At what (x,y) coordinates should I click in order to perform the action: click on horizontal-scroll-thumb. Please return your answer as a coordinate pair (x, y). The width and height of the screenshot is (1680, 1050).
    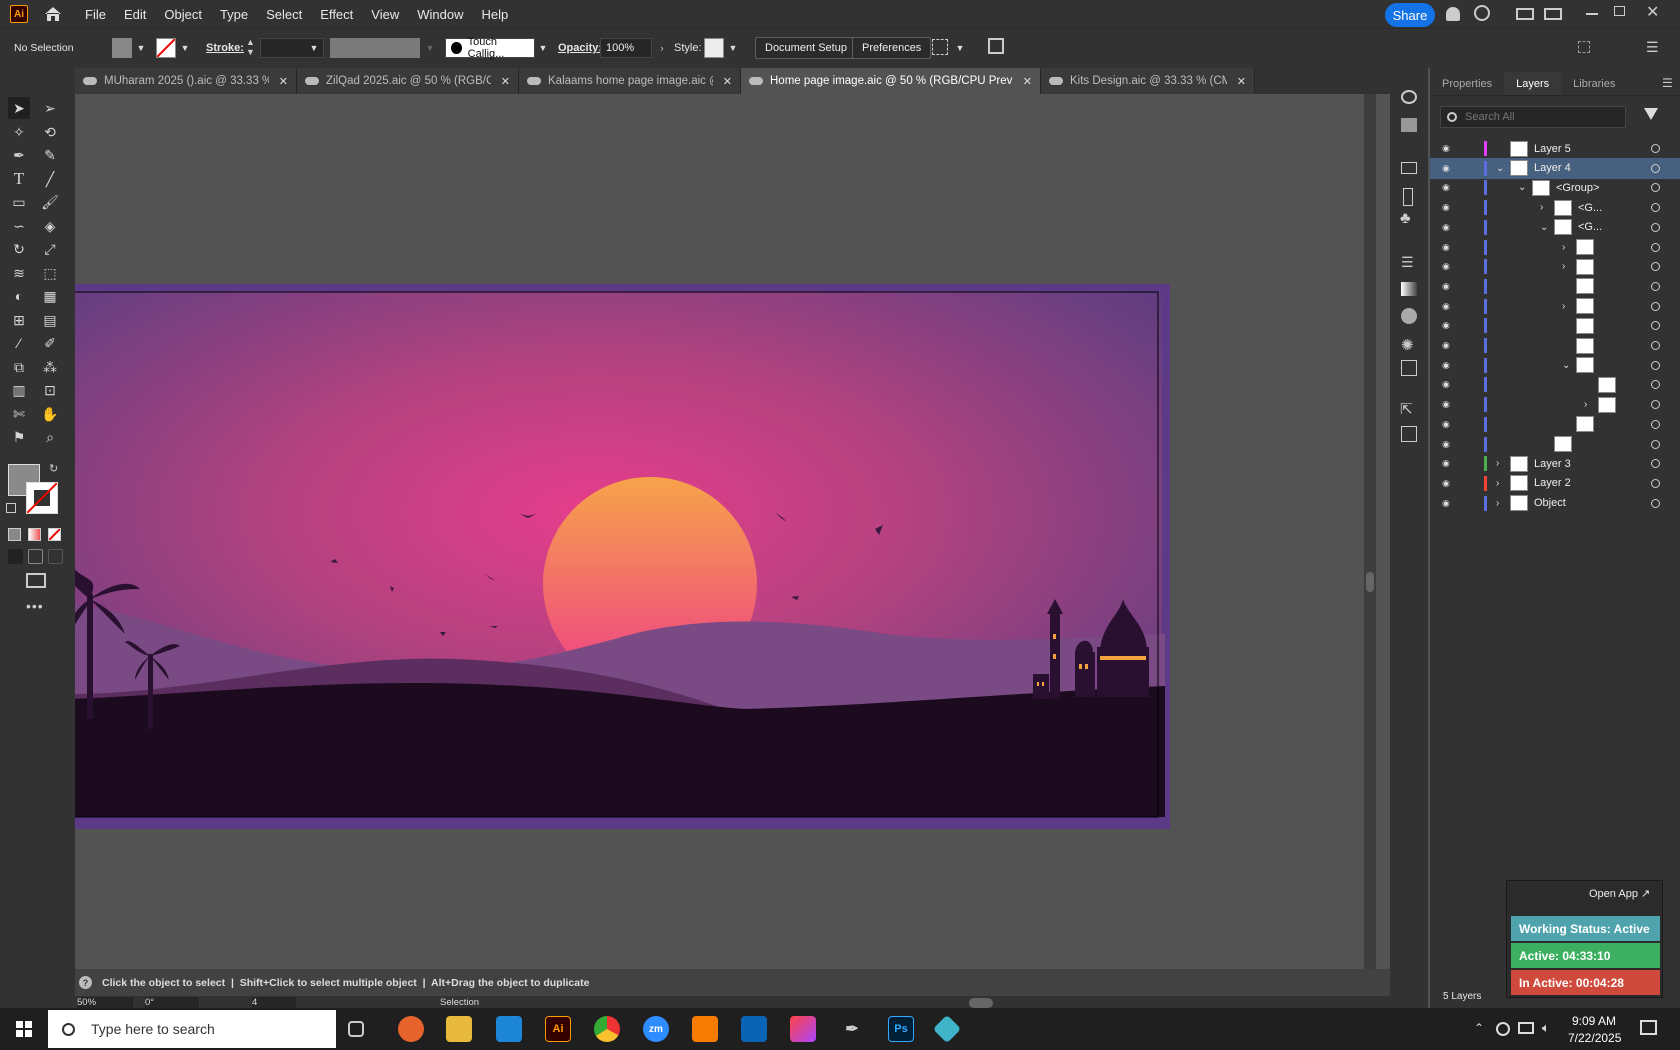
    Looking at the image, I should click on (981, 1003).